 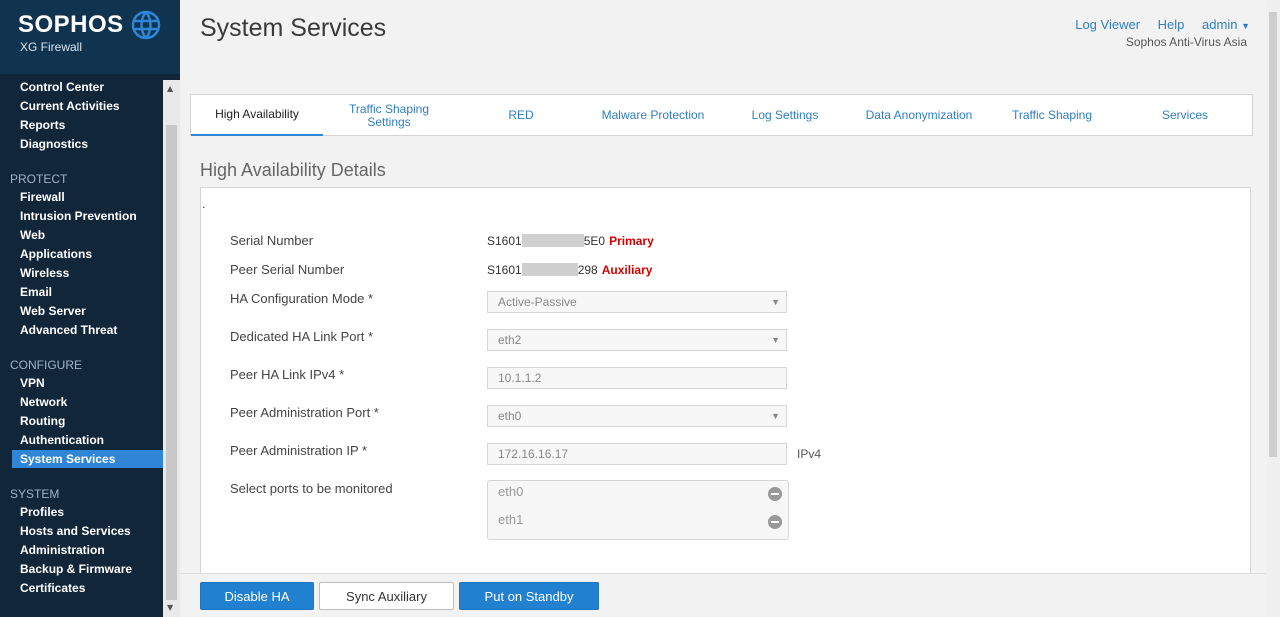 What do you see at coordinates (504, 270) in the screenshot?
I see `peer-serial-prefix: S1601` at bounding box center [504, 270].